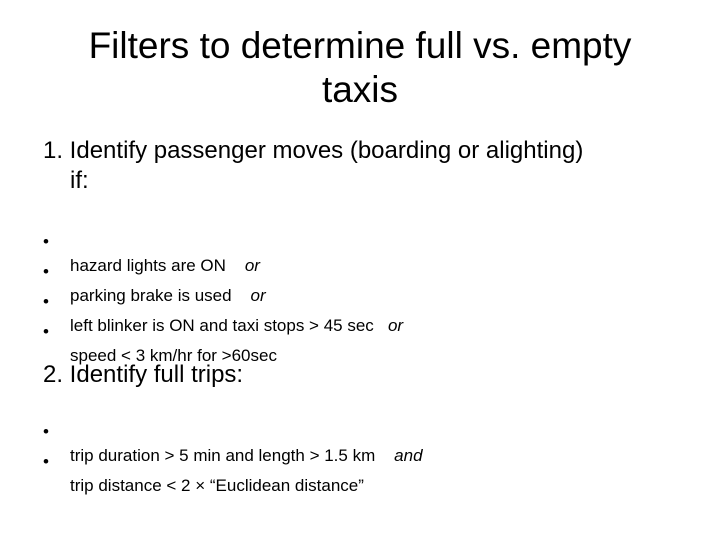  I want to click on bullet-text: parking brake is used, so click(151, 295).